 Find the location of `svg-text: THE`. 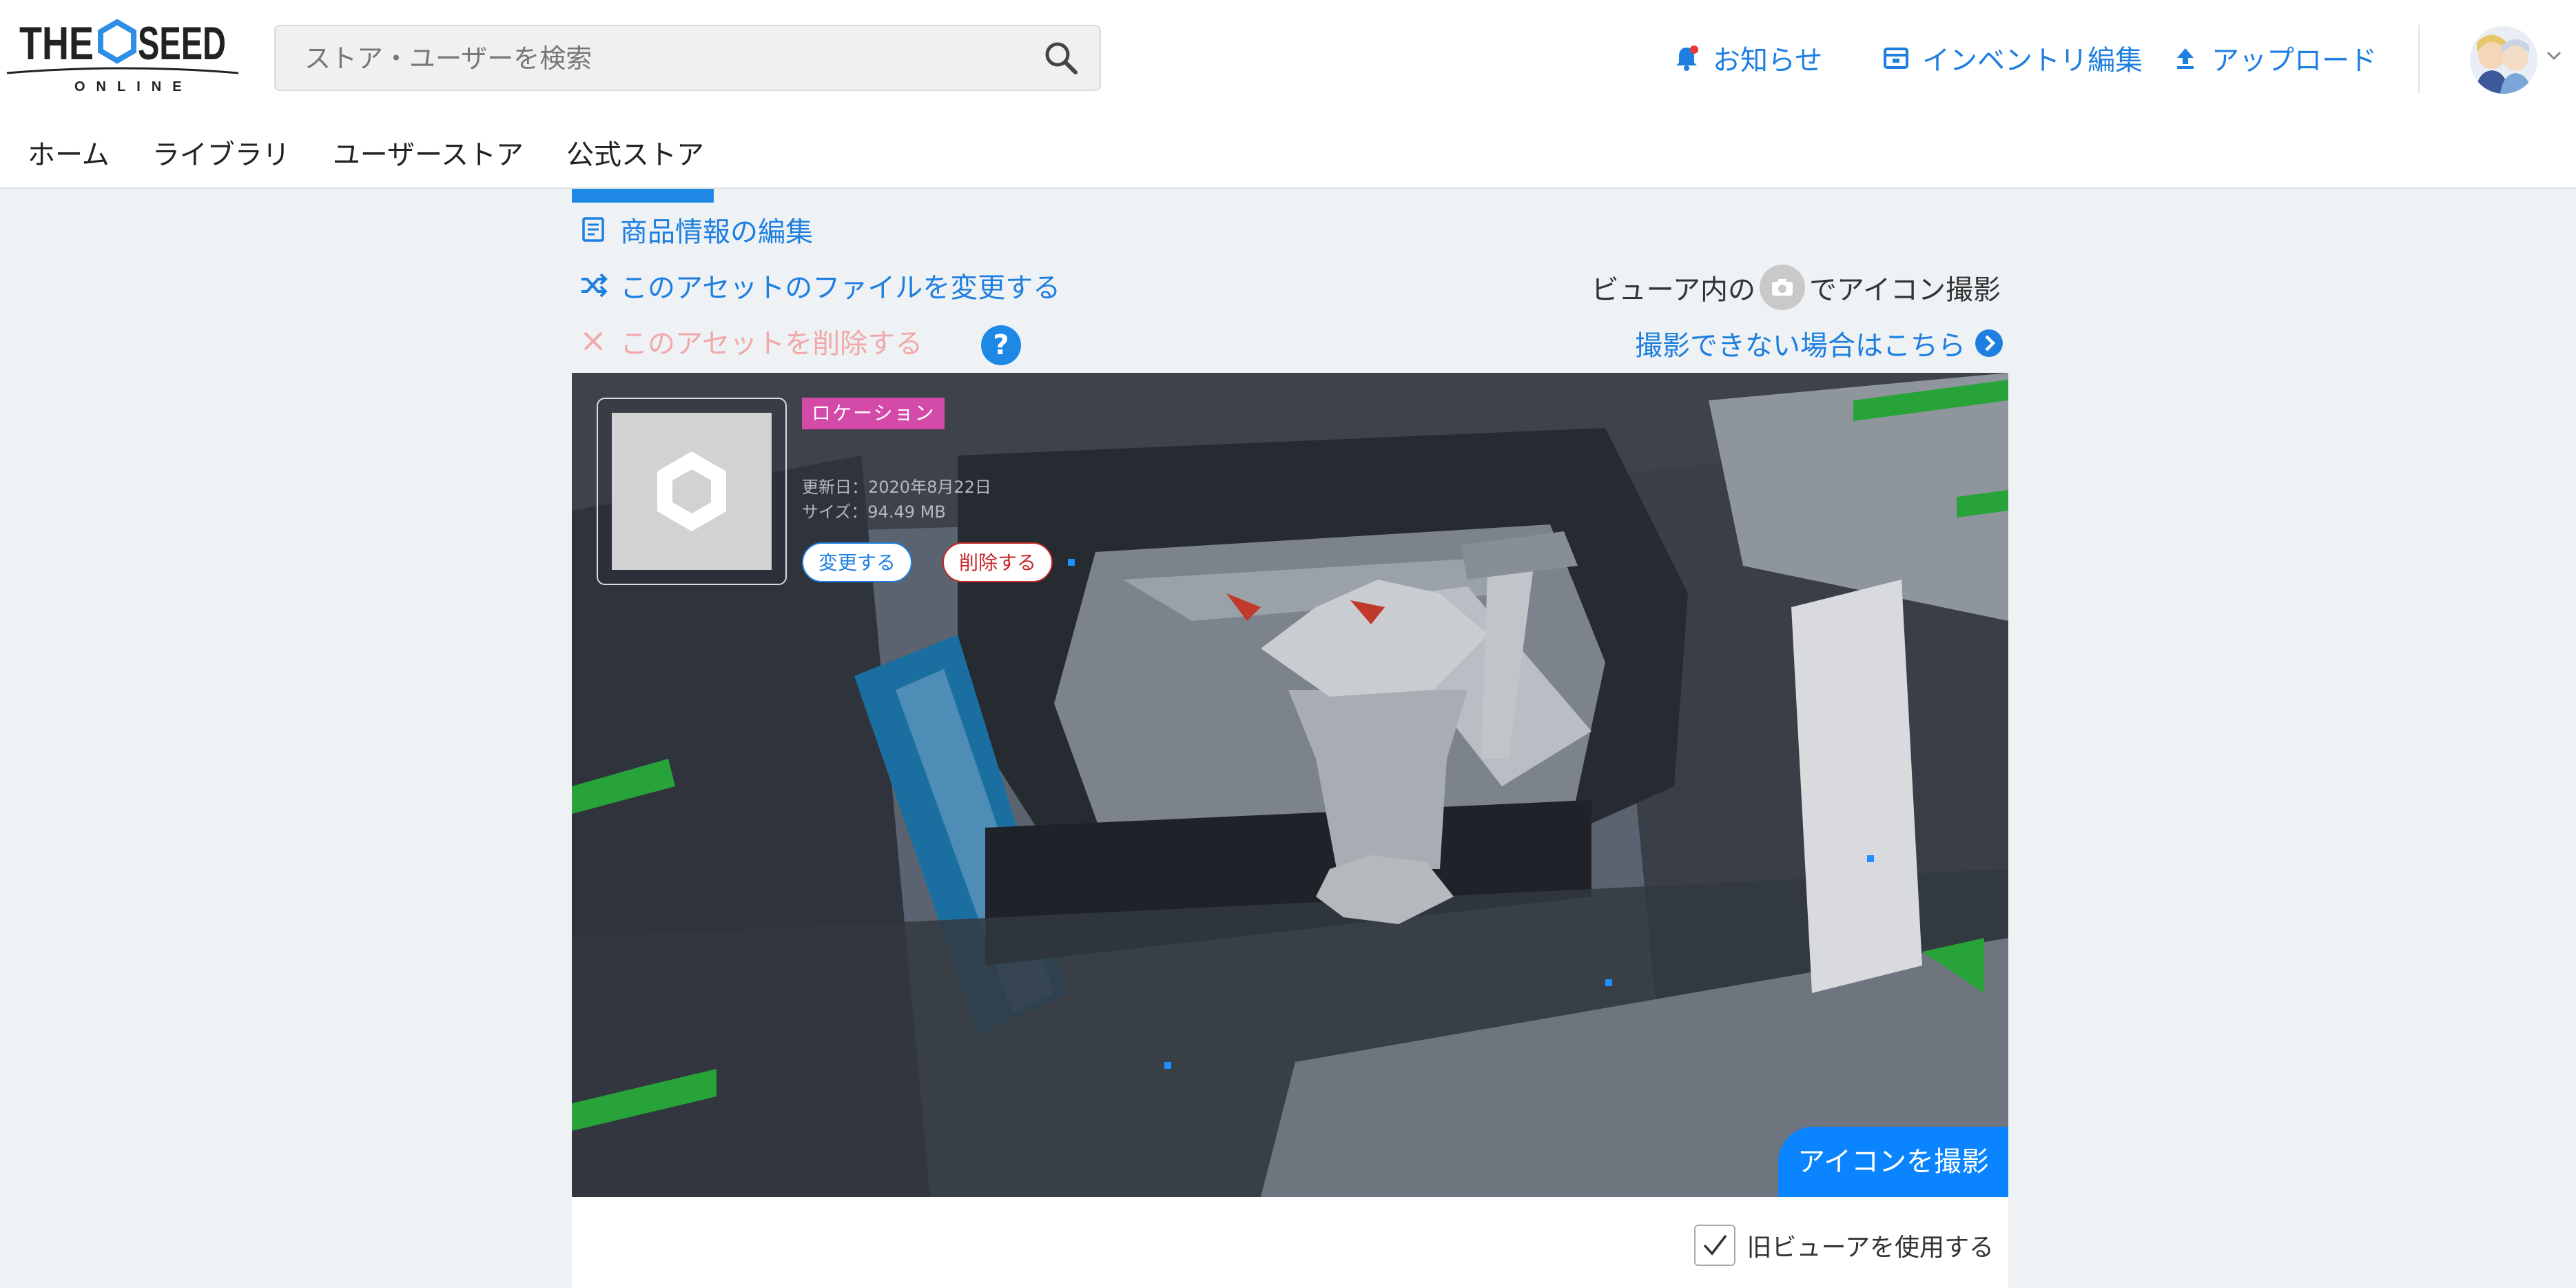

svg-text: THE is located at coordinates (56, 43).